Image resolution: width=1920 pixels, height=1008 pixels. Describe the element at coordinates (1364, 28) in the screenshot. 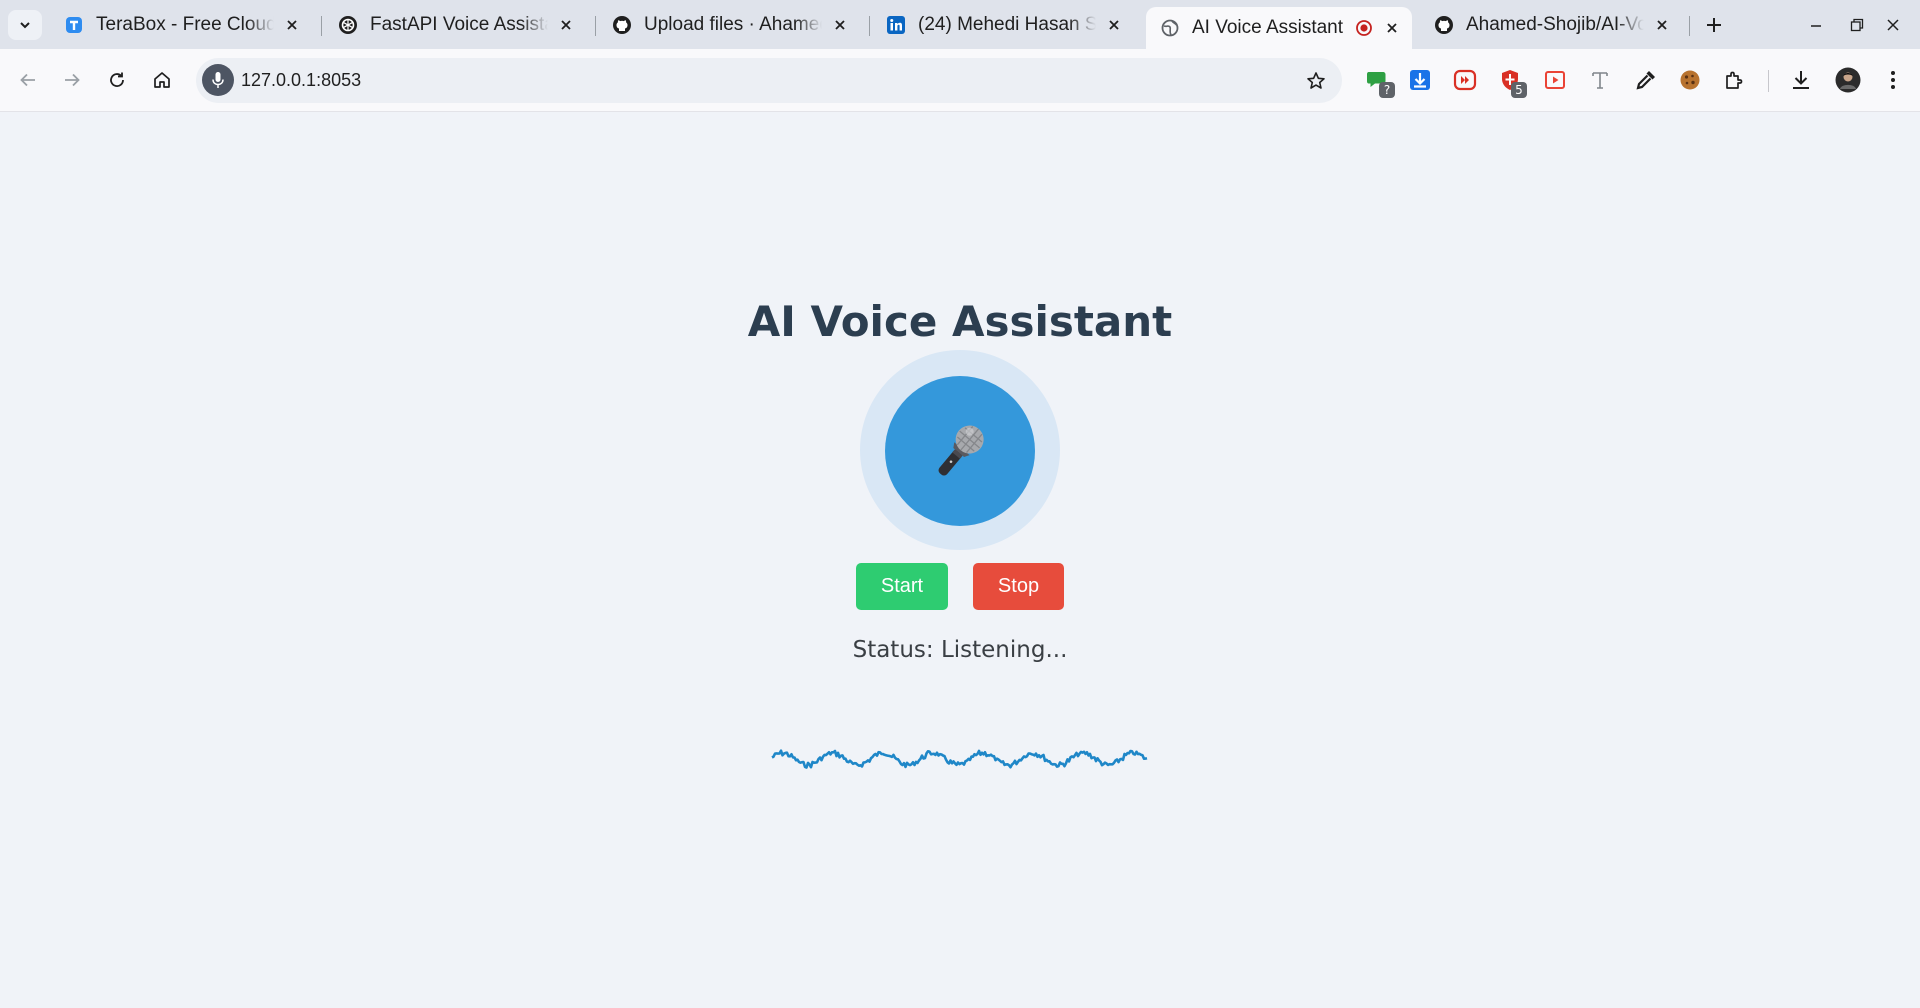

I see `recording-indicator-icon` at that location.